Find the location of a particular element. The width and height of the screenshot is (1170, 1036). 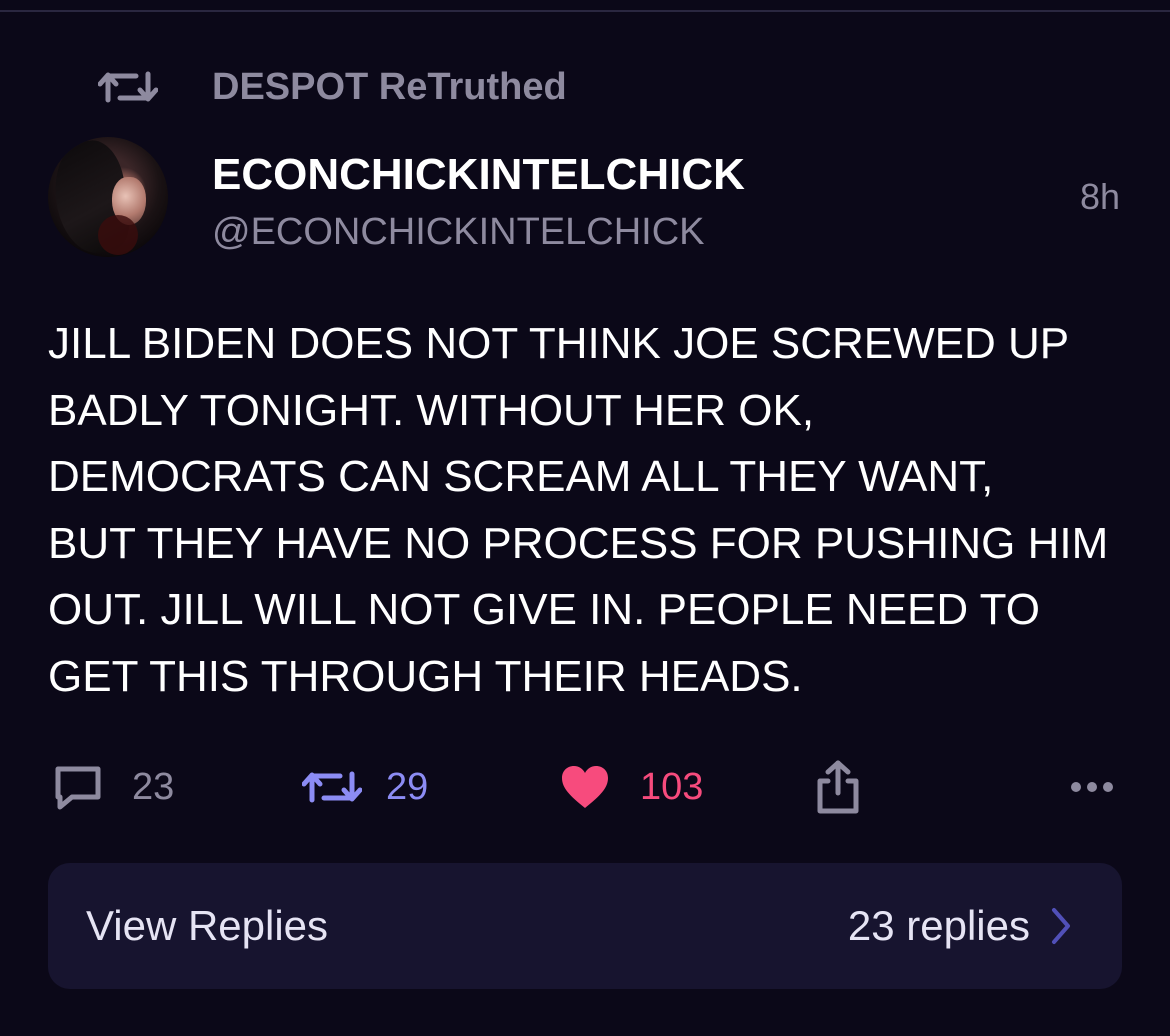

more-icon is located at coordinates (1092, 787).